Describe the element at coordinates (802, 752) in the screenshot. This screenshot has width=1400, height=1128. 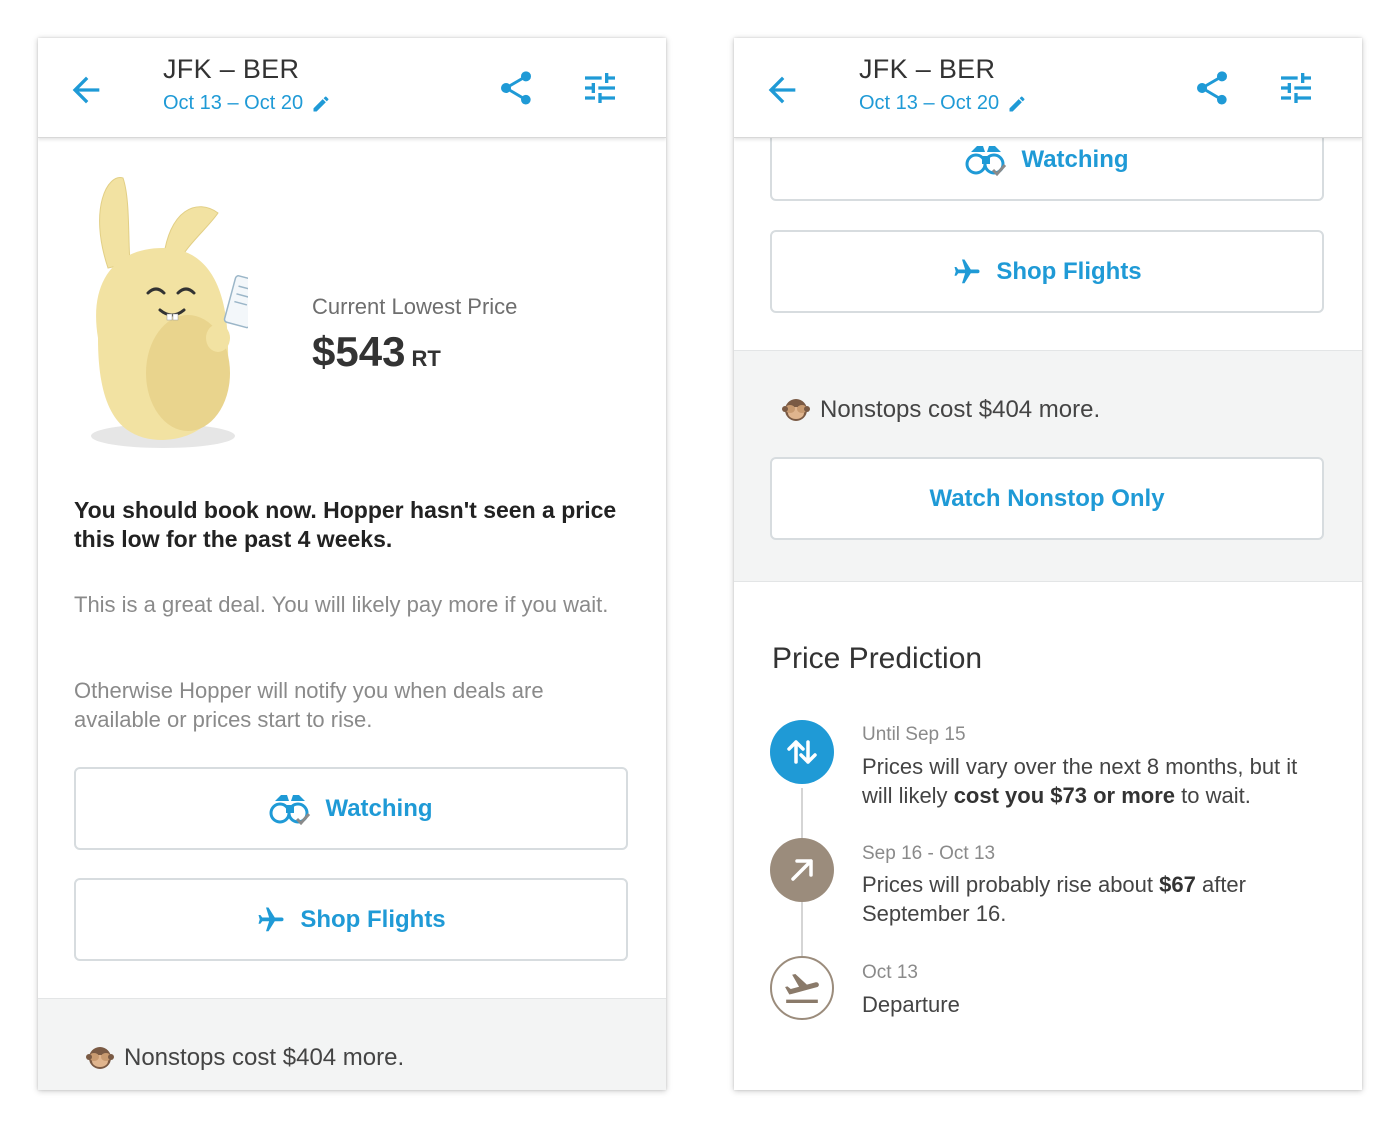
I see `vary-arrows-icon` at that location.